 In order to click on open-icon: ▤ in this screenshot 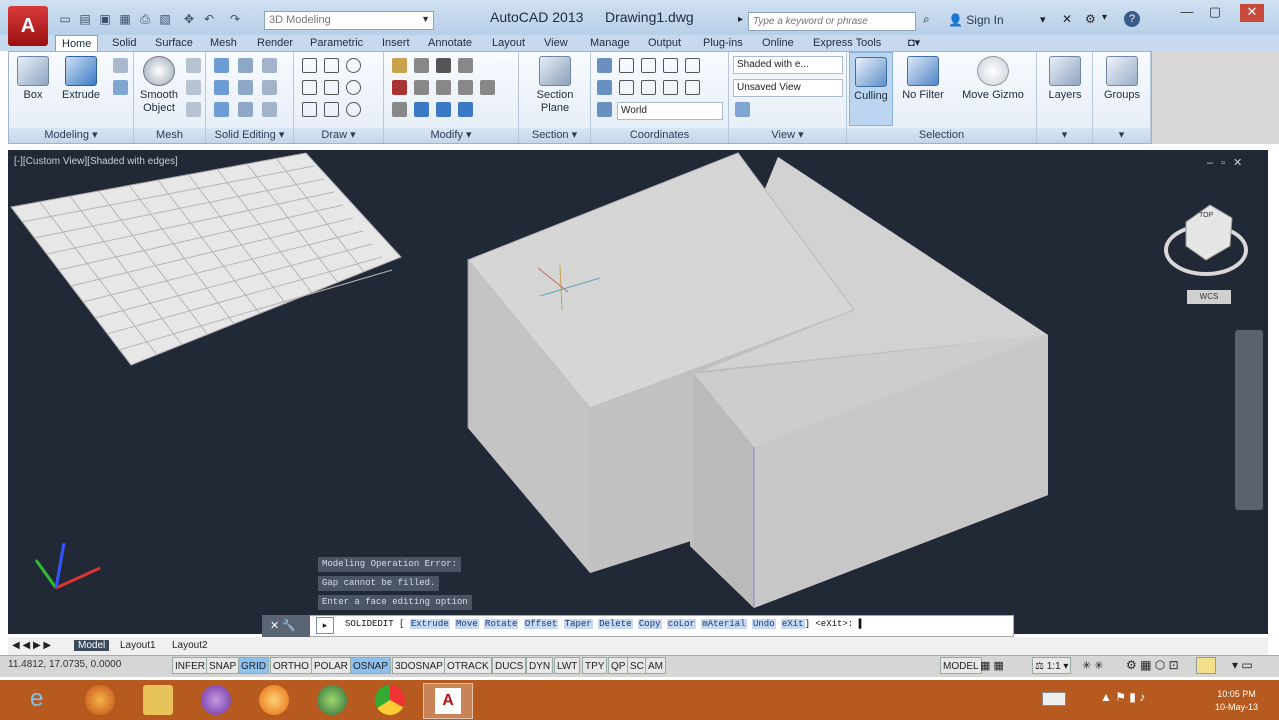, I will do `click(85, 19)`.